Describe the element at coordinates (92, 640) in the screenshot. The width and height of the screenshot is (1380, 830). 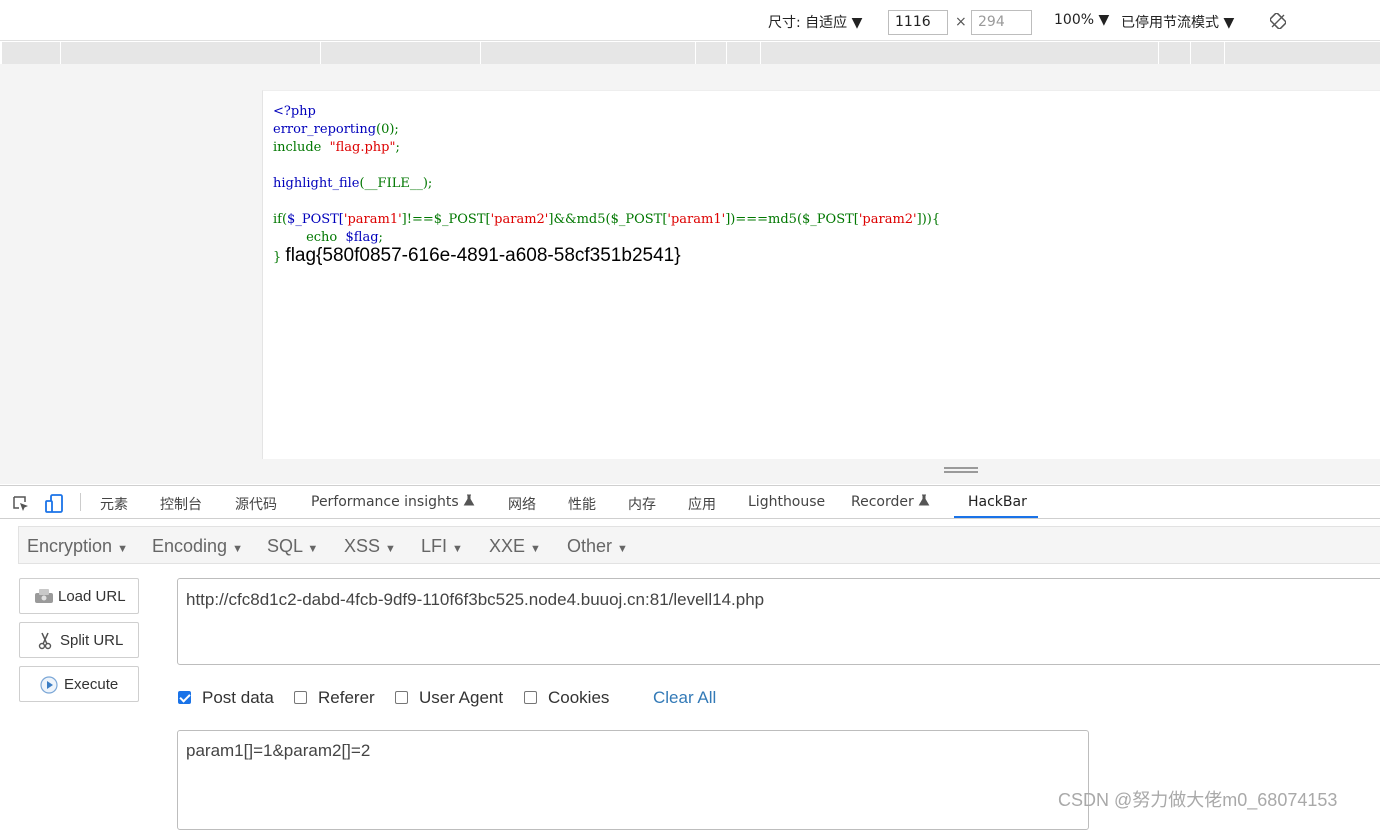
I see `button-label: Split URL` at that location.